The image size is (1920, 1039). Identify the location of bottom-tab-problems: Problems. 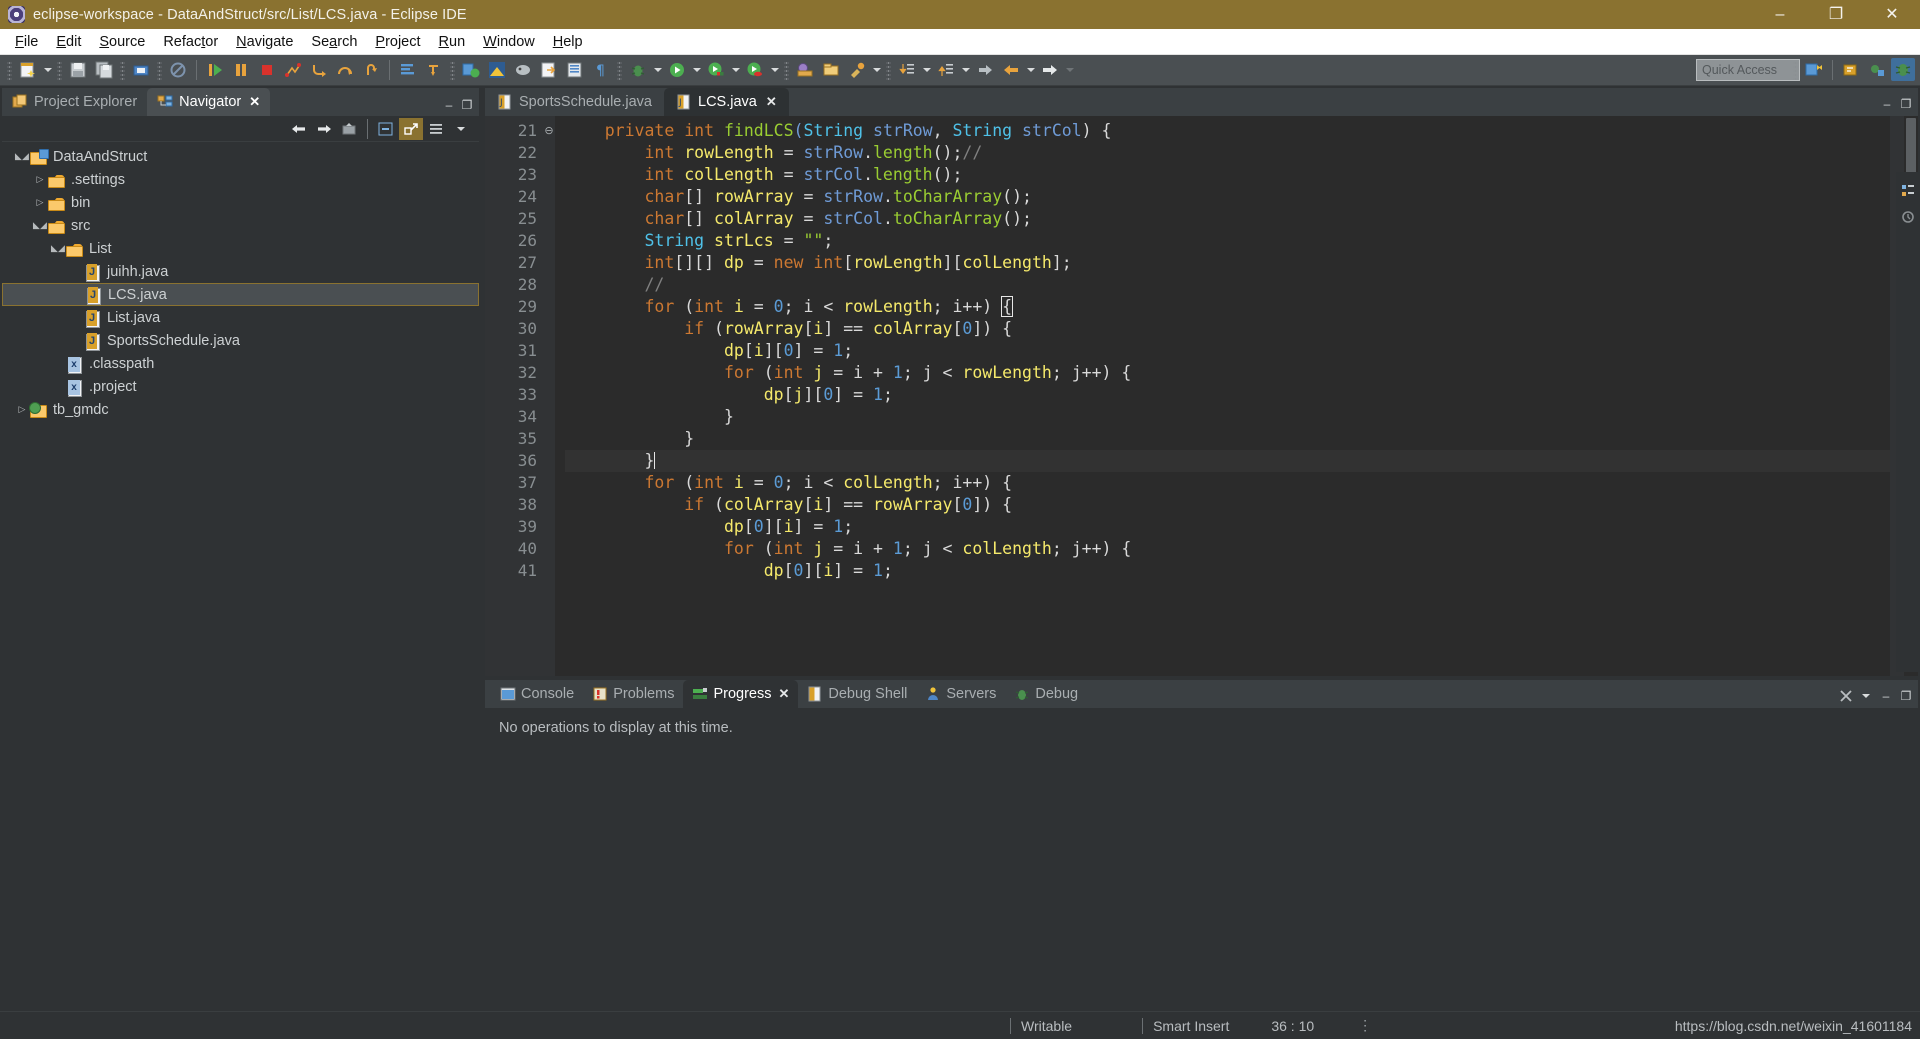
(633, 694).